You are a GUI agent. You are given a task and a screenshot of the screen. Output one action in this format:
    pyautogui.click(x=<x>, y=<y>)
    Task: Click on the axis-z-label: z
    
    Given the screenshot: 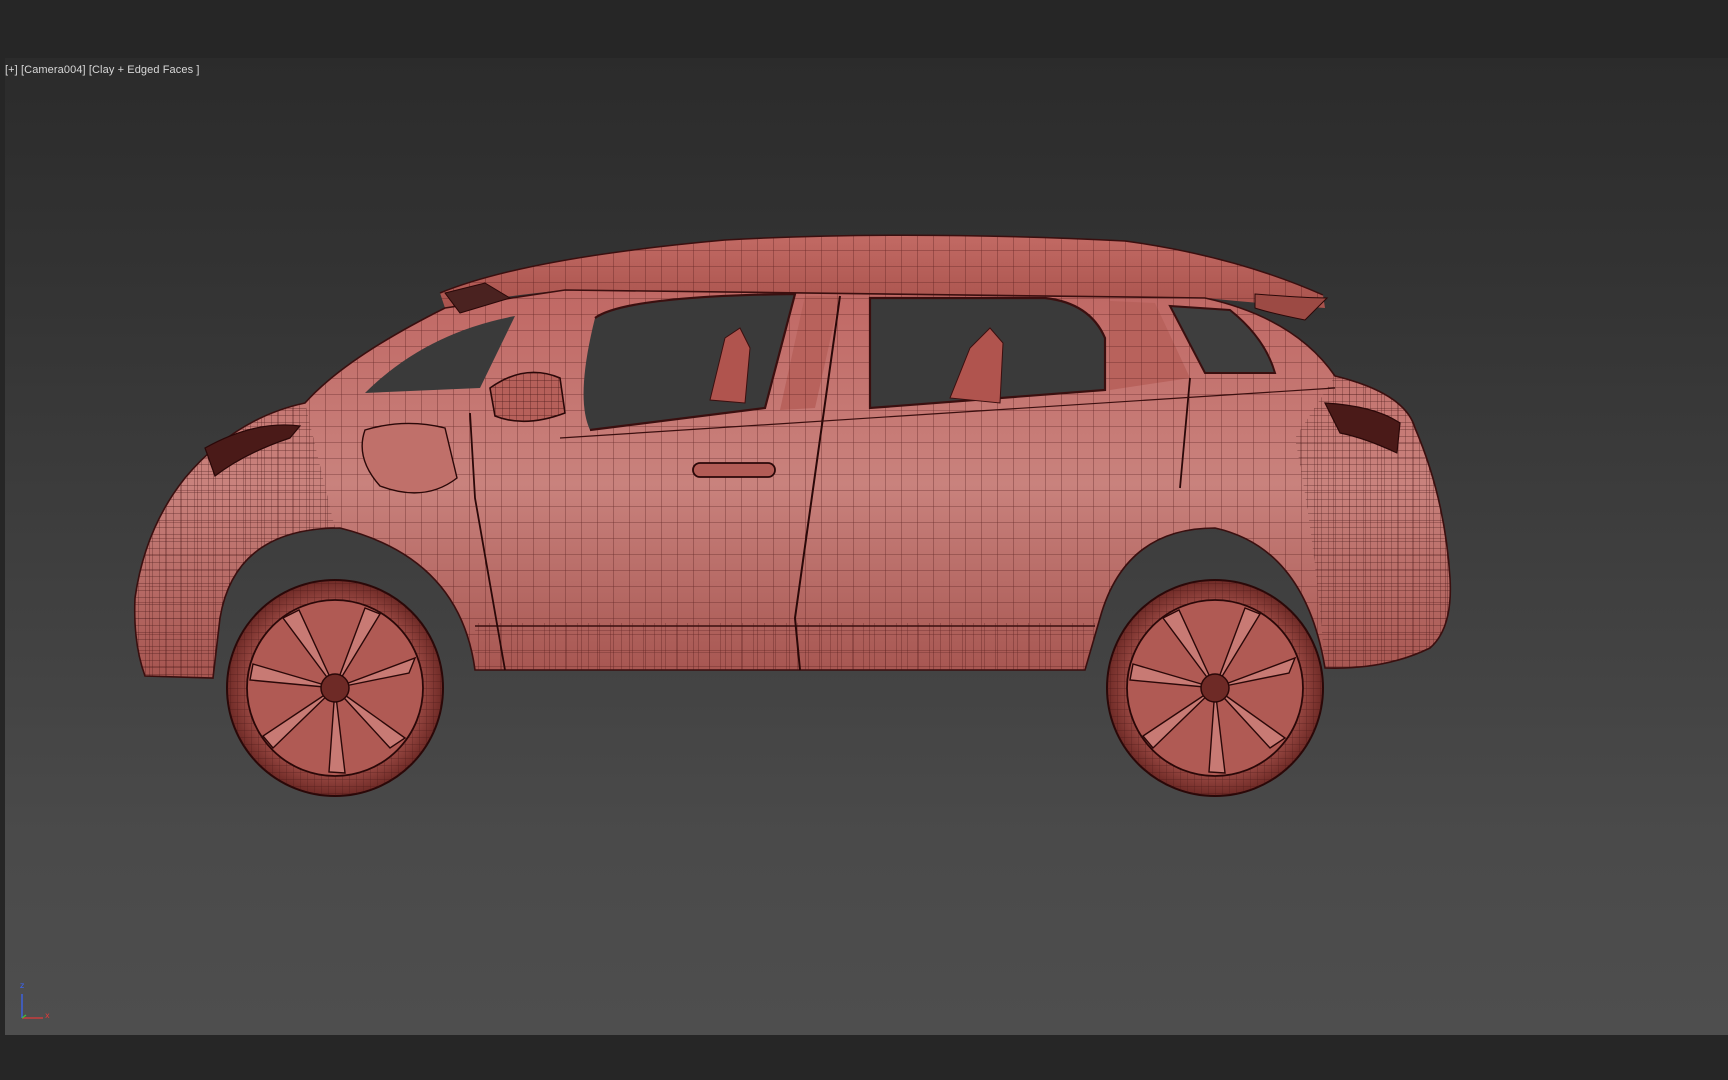 What is the action you would take?
    pyautogui.click(x=22, y=985)
    